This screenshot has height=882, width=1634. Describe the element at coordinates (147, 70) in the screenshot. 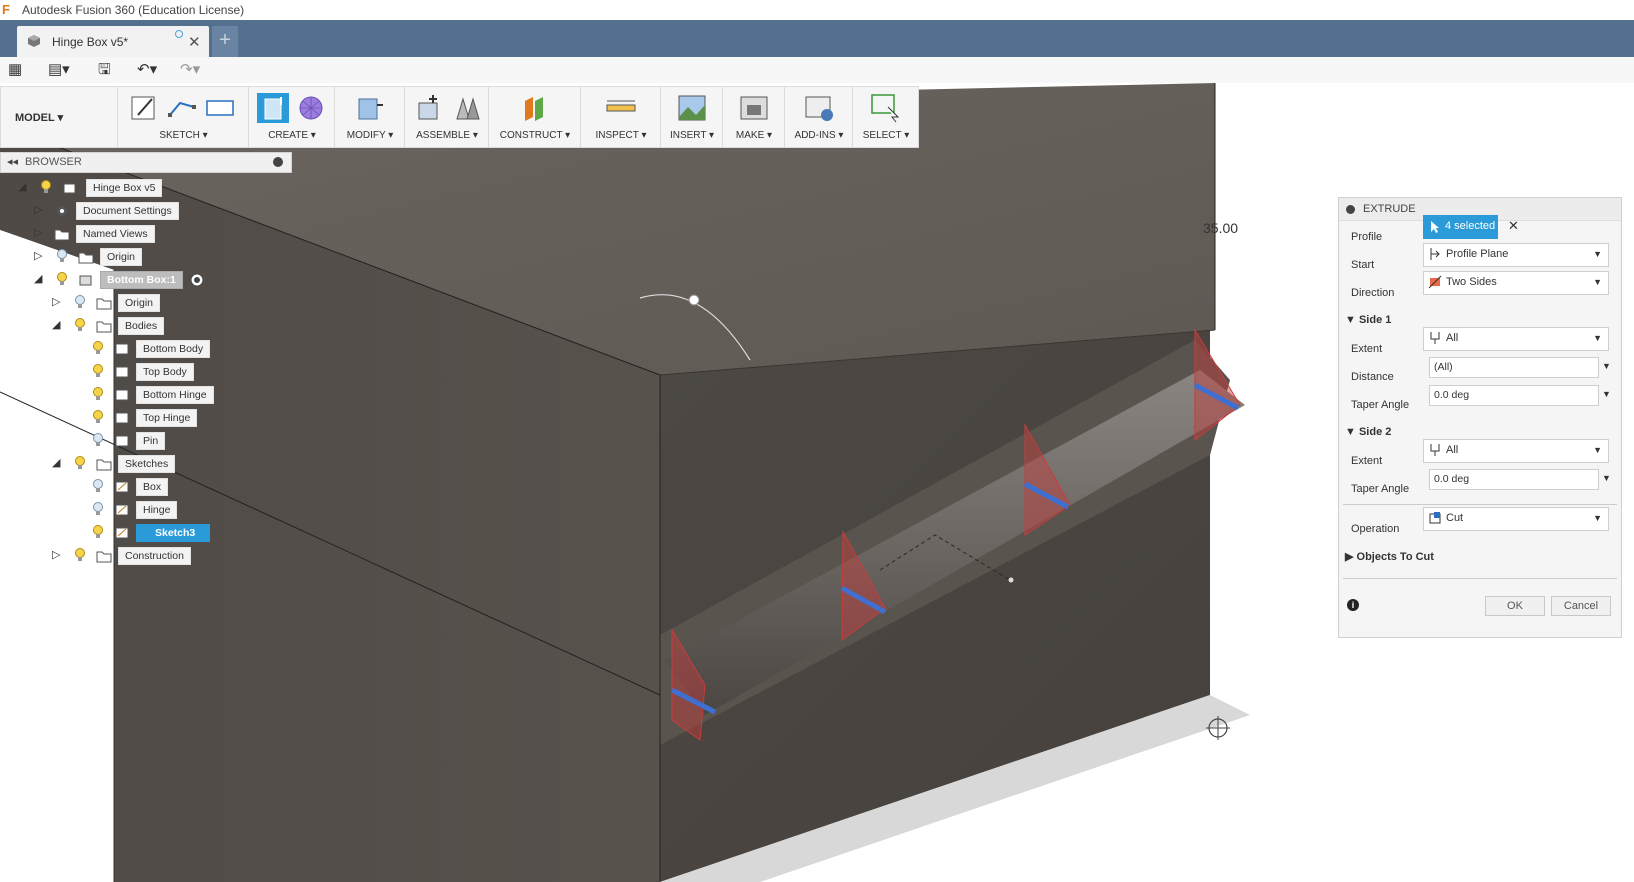

I see `undo-icon: ↶▾` at that location.